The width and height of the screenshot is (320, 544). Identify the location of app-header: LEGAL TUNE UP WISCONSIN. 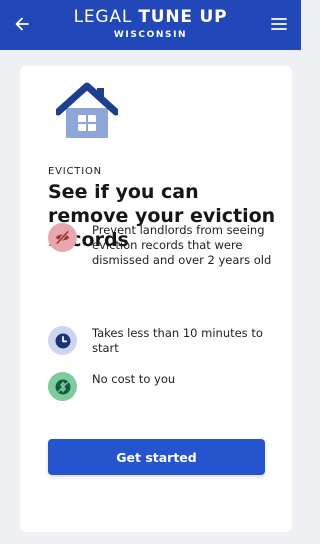
(150, 25).